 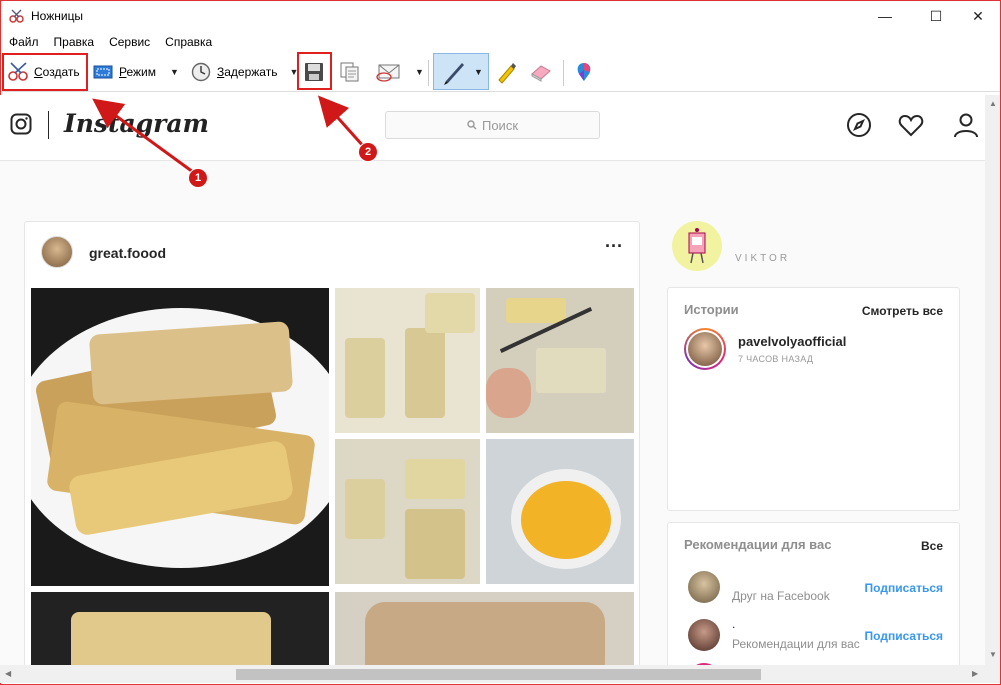 What do you see at coordinates (74, 42) in the screenshot?
I see `menu-edit: Правка` at bounding box center [74, 42].